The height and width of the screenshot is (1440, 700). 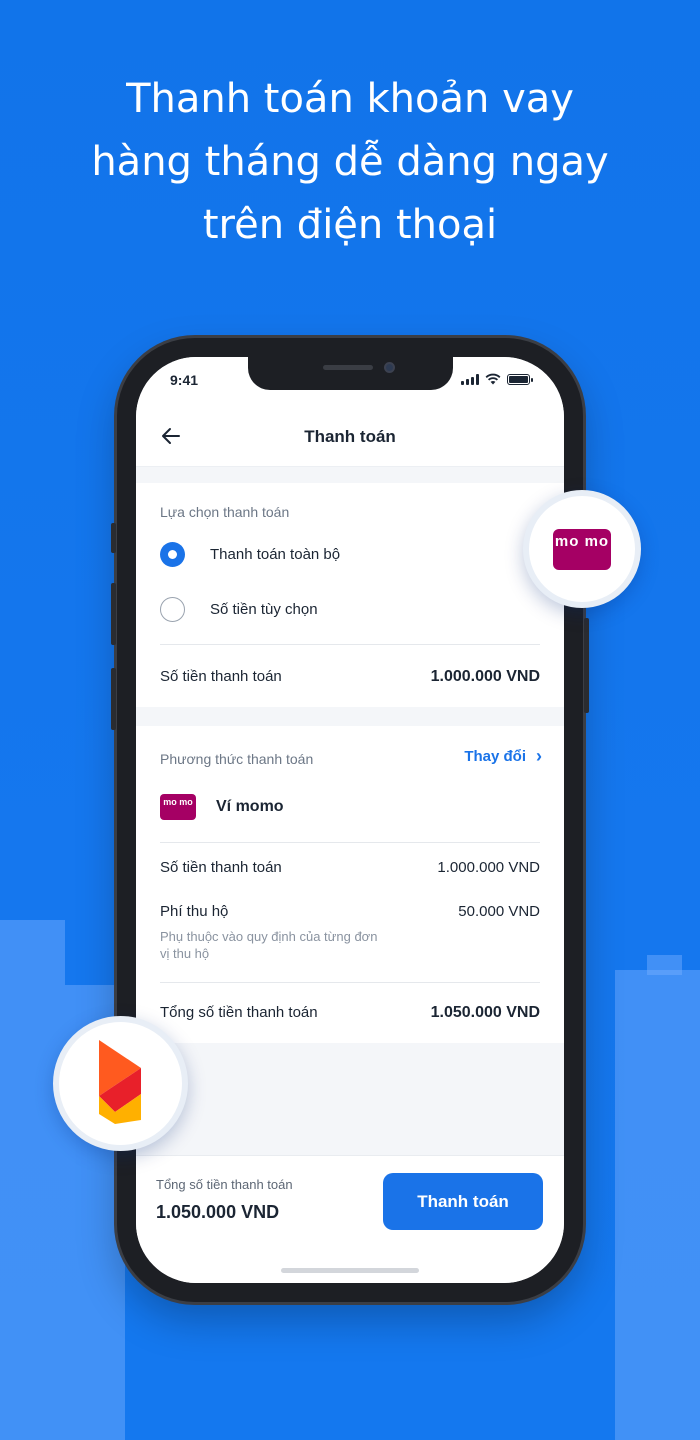 What do you see at coordinates (224, 1184) in the screenshot?
I see `bottom-total-label: Tổng số tiền thanh toán` at bounding box center [224, 1184].